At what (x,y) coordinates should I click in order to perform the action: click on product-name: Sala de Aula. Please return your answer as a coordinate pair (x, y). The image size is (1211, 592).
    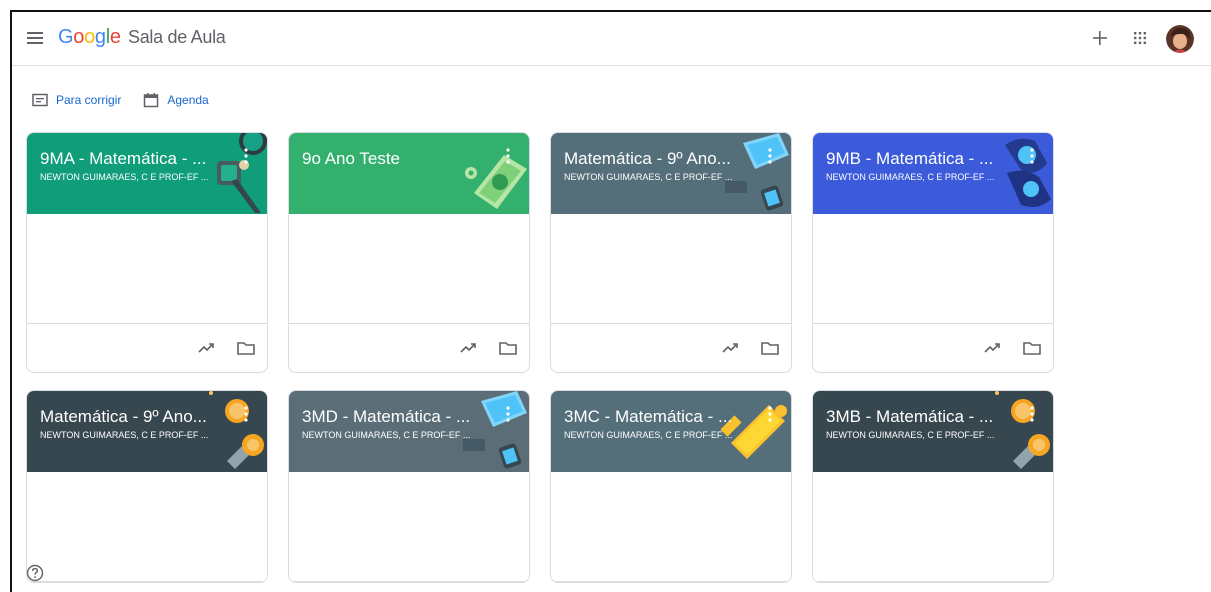
    Looking at the image, I should click on (177, 37).